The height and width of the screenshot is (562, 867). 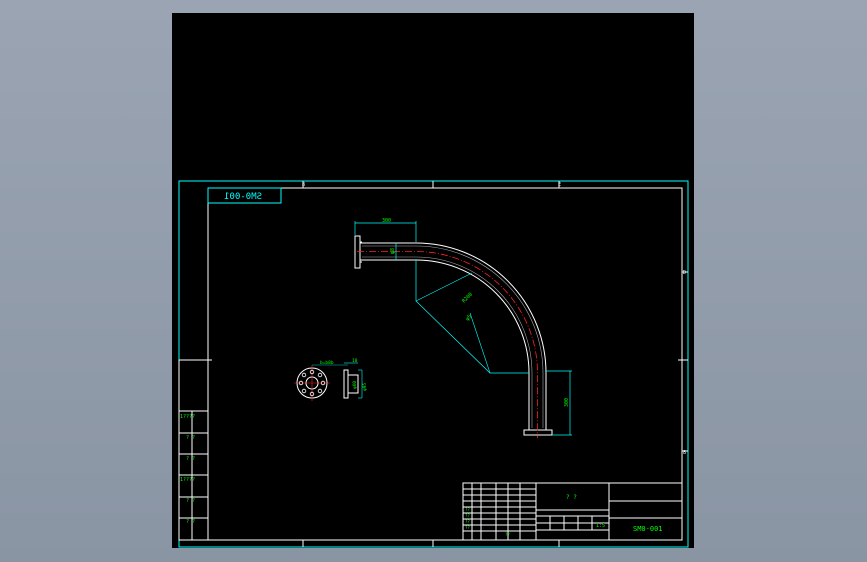 I want to click on svg-text: φ95, so click(x=365, y=387).